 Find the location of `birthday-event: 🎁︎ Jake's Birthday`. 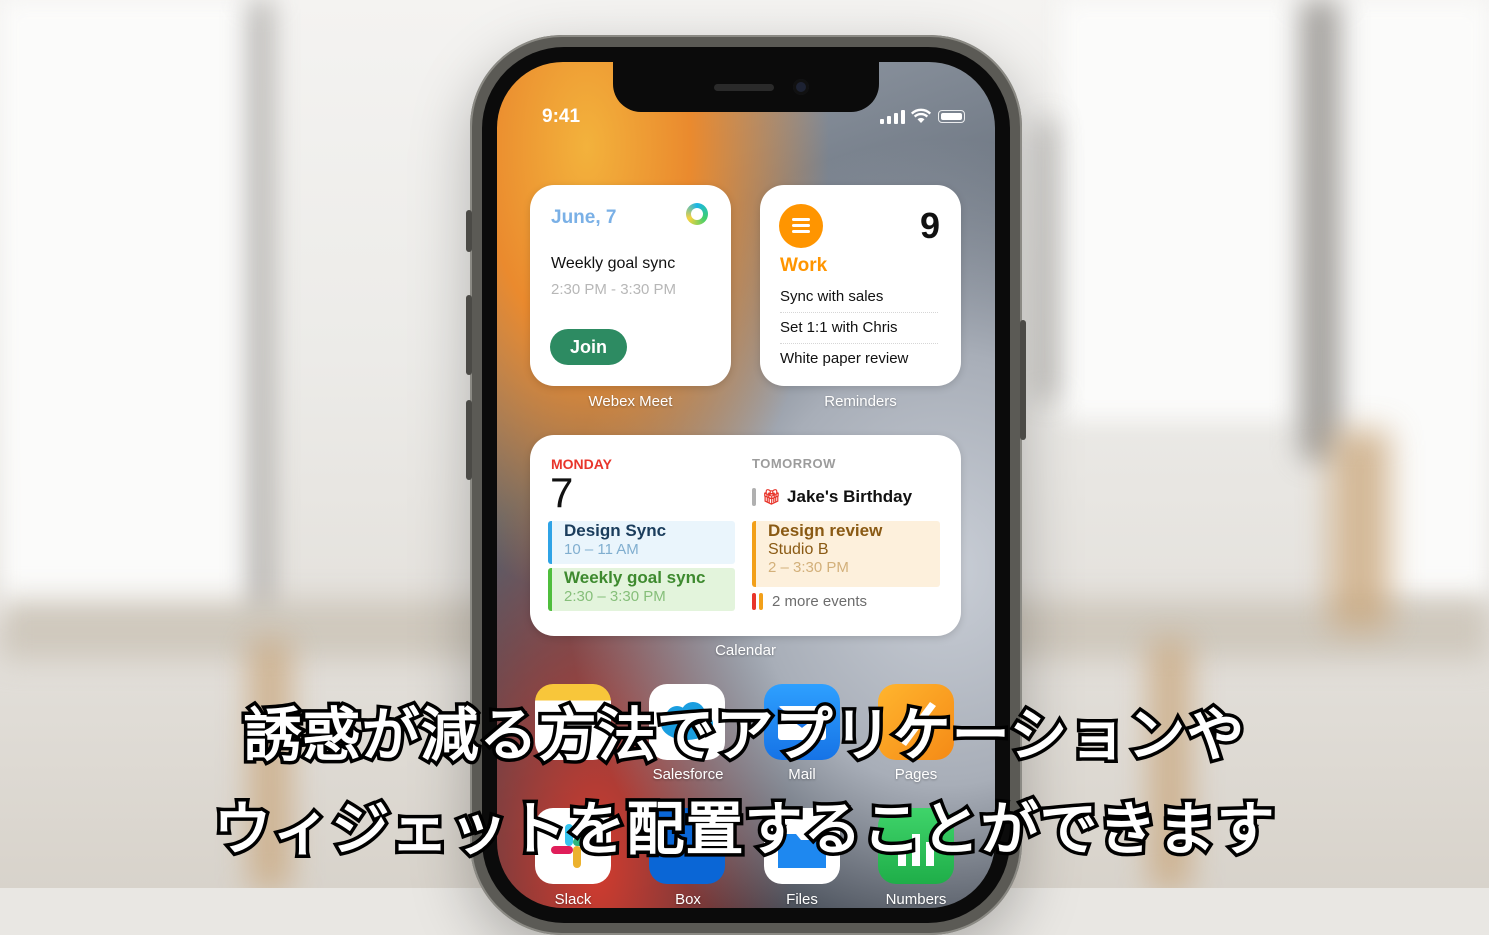

birthday-event: 🎁︎ Jake's Birthday is located at coordinates (832, 497).